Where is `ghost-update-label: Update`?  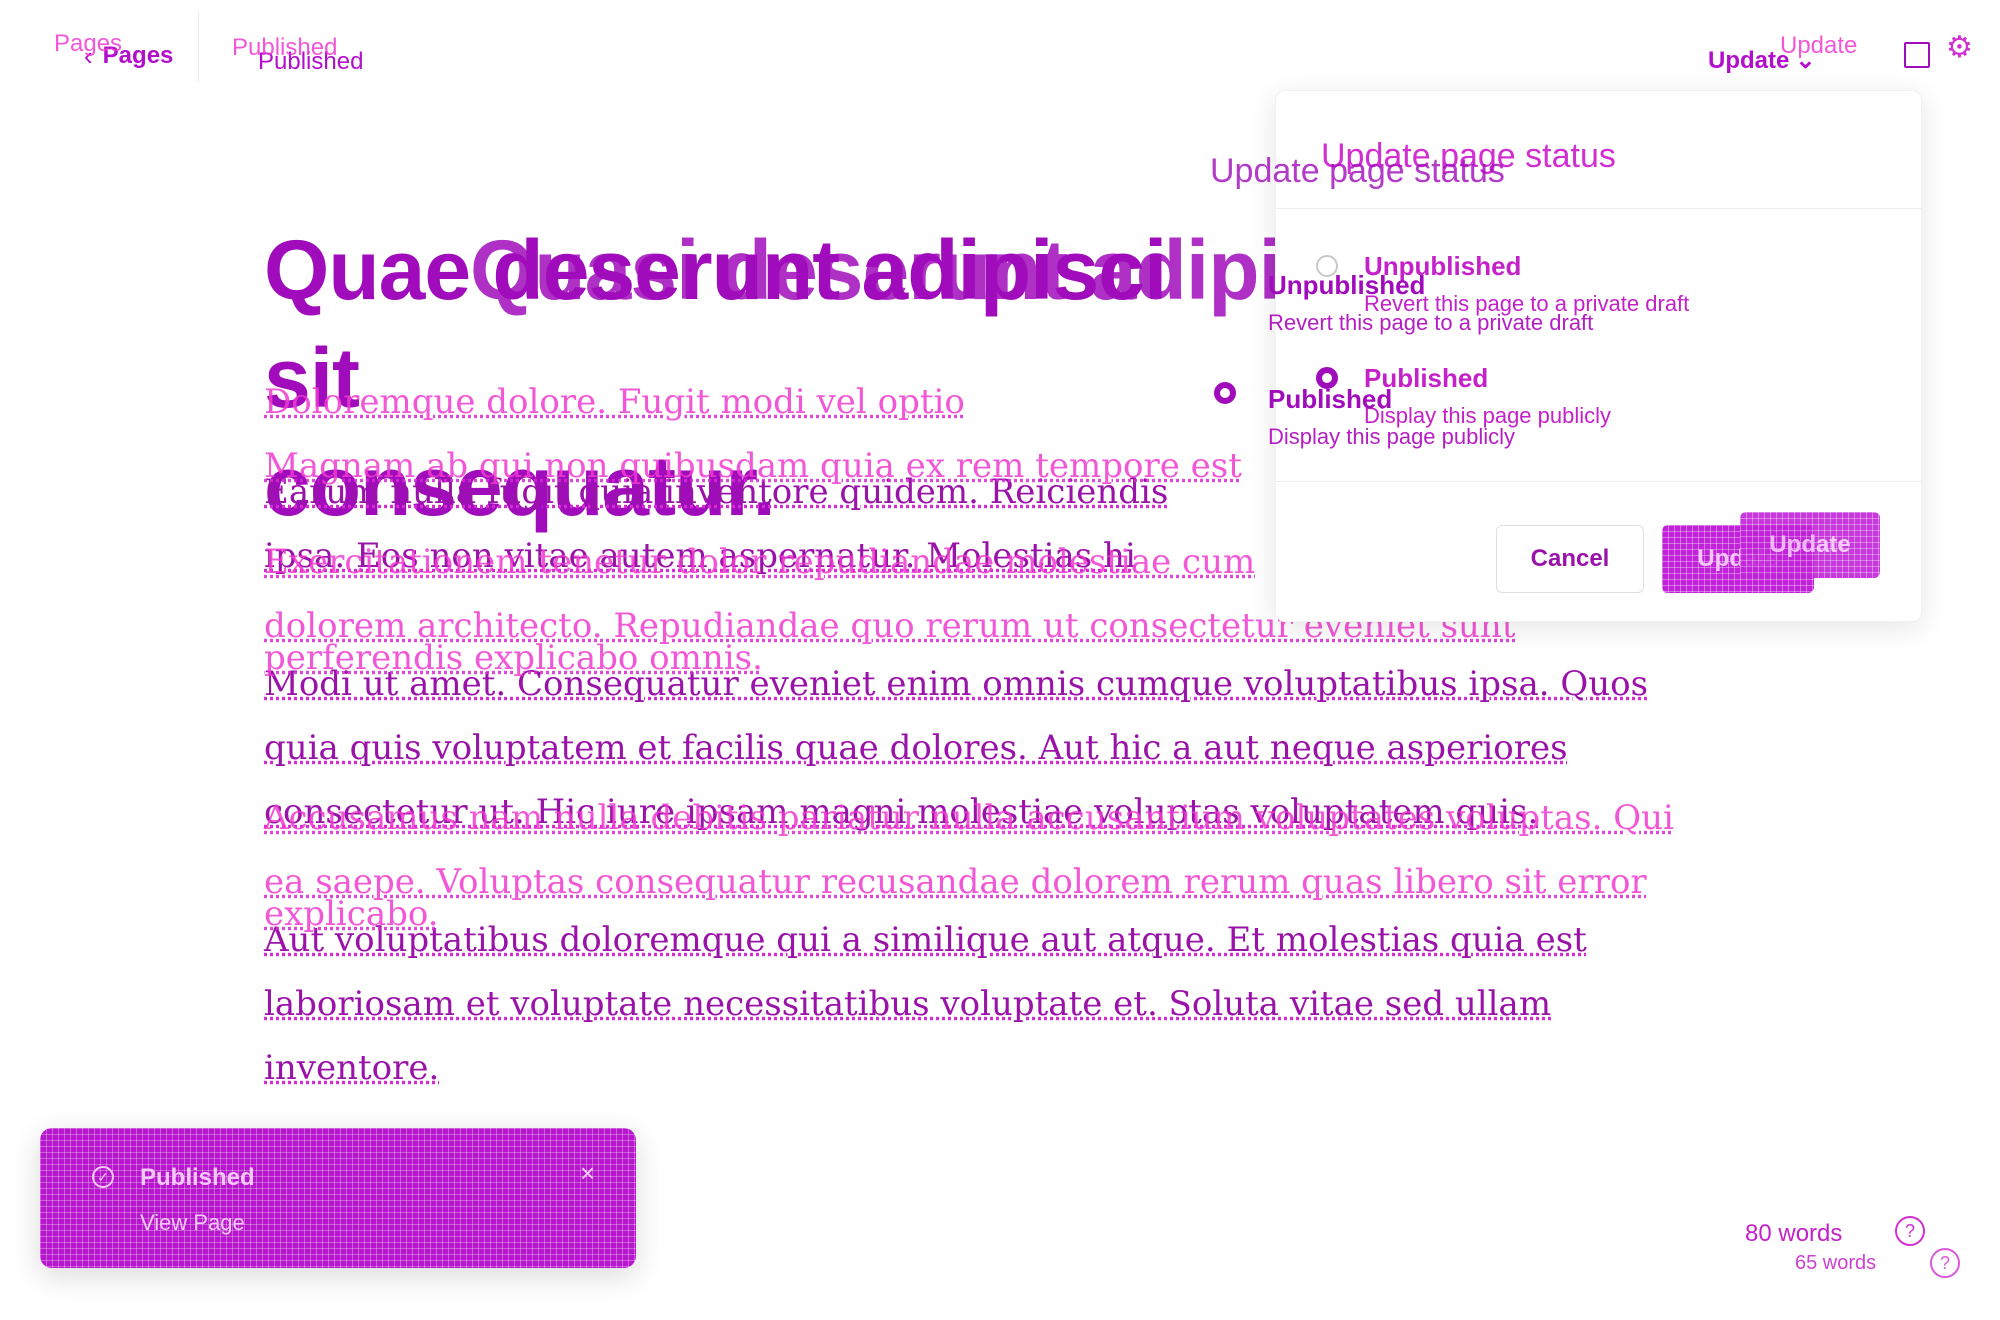 ghost-update-label: Update is located at coordinates (1819, 45).